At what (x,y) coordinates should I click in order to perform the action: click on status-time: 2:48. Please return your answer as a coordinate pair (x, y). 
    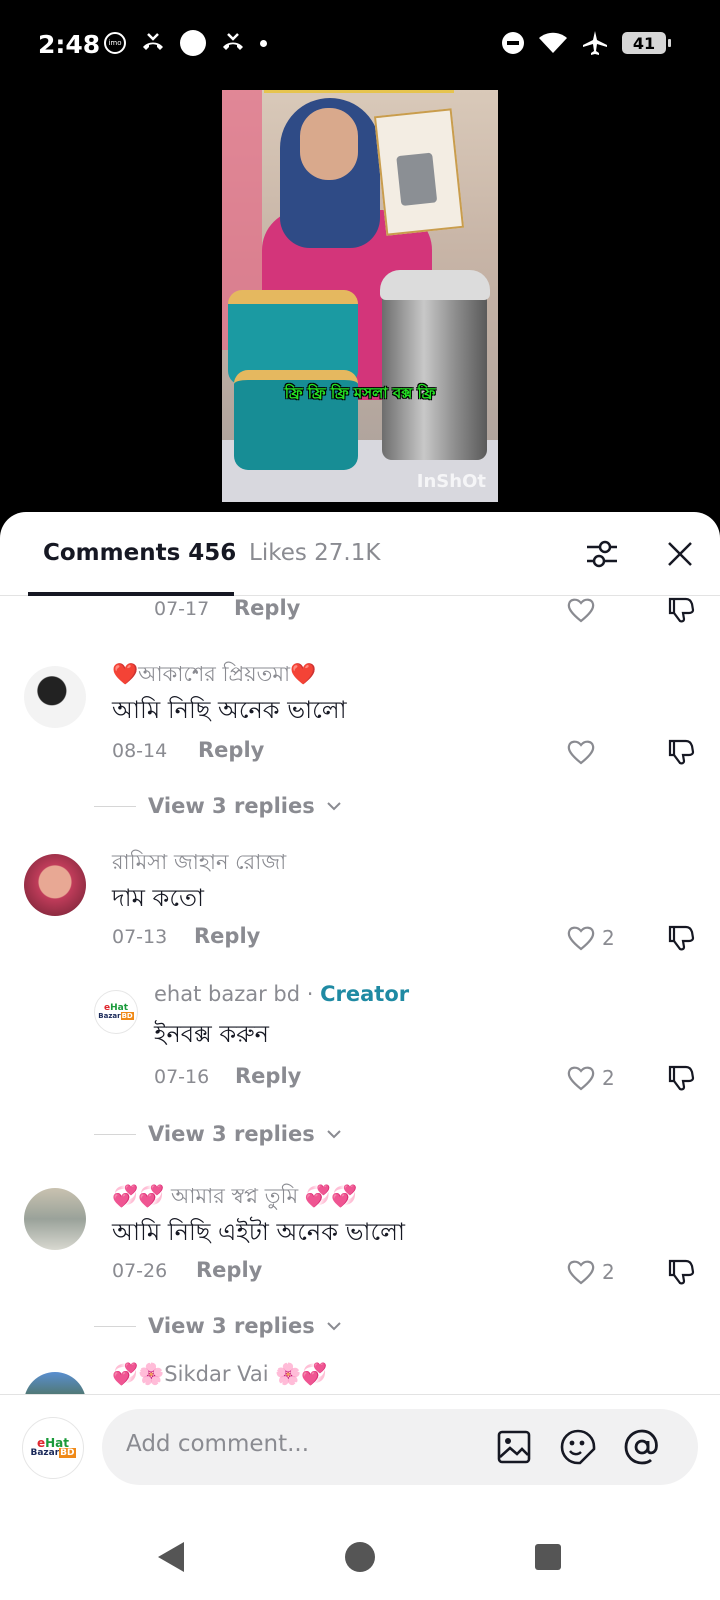
    Looking at the image, I should click on (69, 44).